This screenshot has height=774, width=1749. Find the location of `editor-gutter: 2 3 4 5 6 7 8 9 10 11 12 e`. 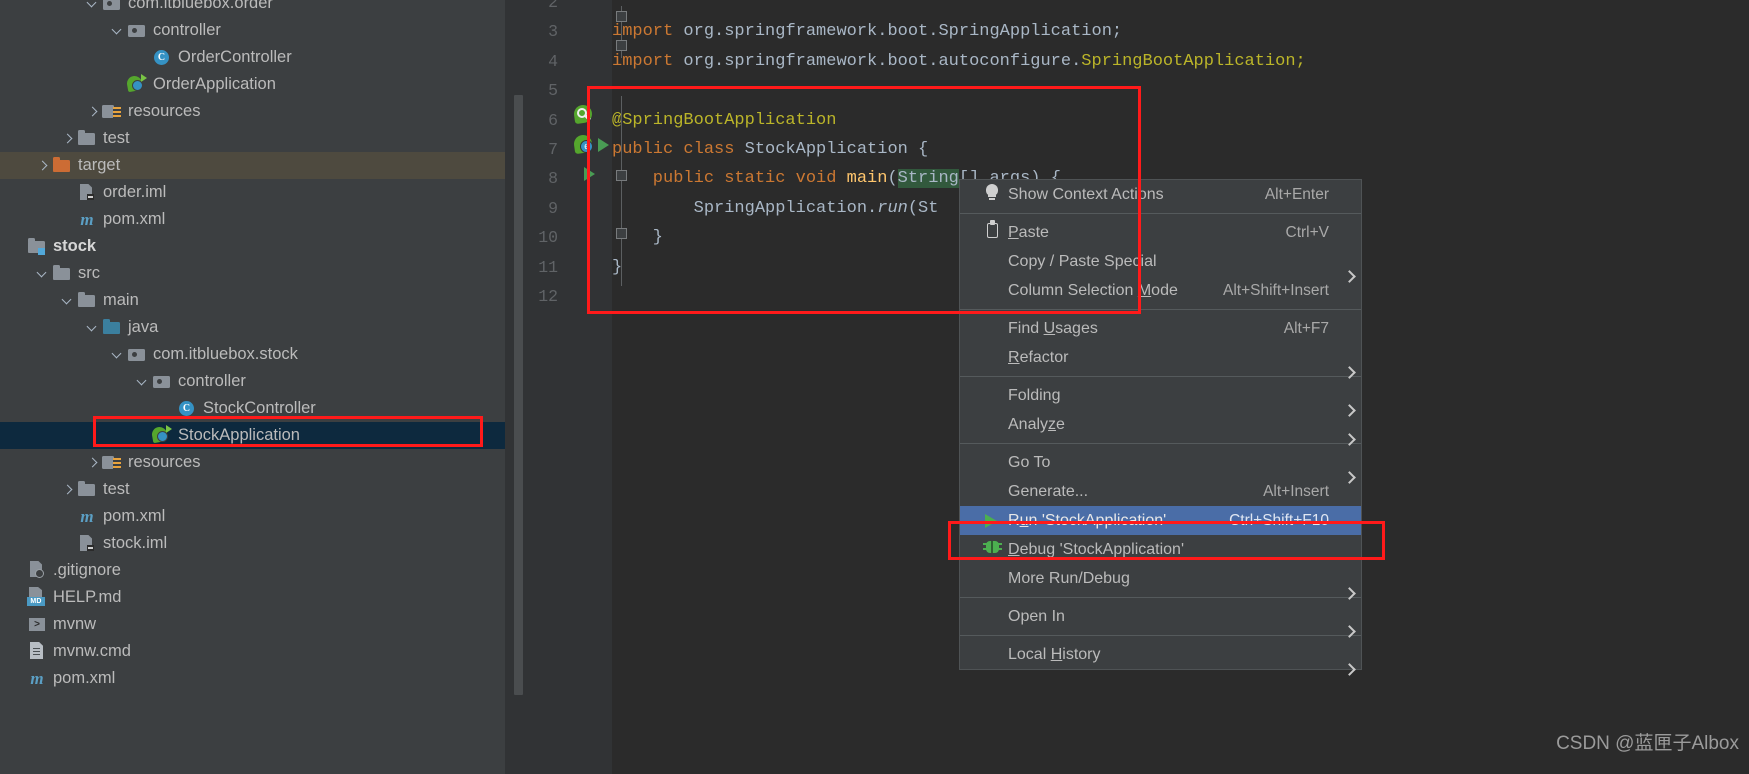

editor-gutter: 2 3 4 5 6 7 8 9 10 11 12 e is located at coordinates (572, 387).